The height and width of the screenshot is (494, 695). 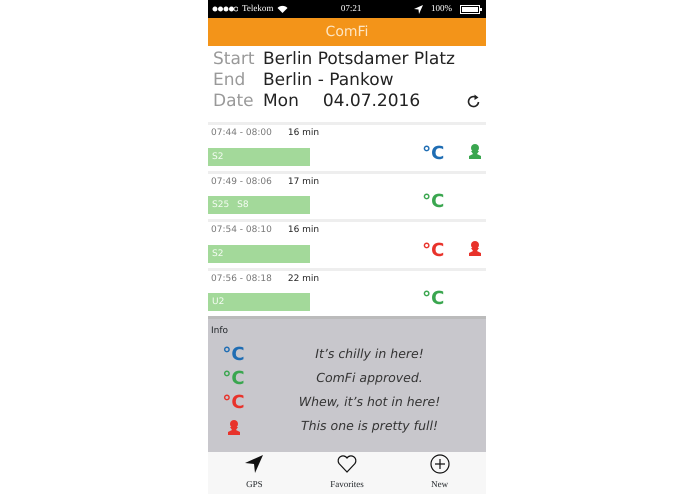 I want to click on line-label: S25, so click(x=221, y=205).